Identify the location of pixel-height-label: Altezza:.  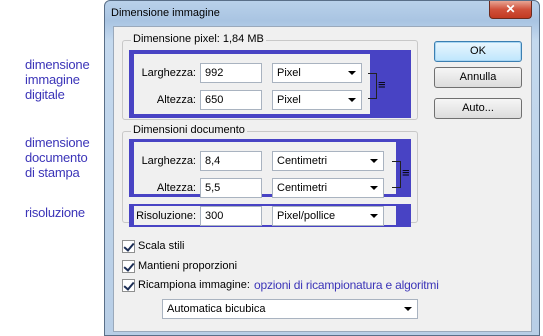
(176, 100).